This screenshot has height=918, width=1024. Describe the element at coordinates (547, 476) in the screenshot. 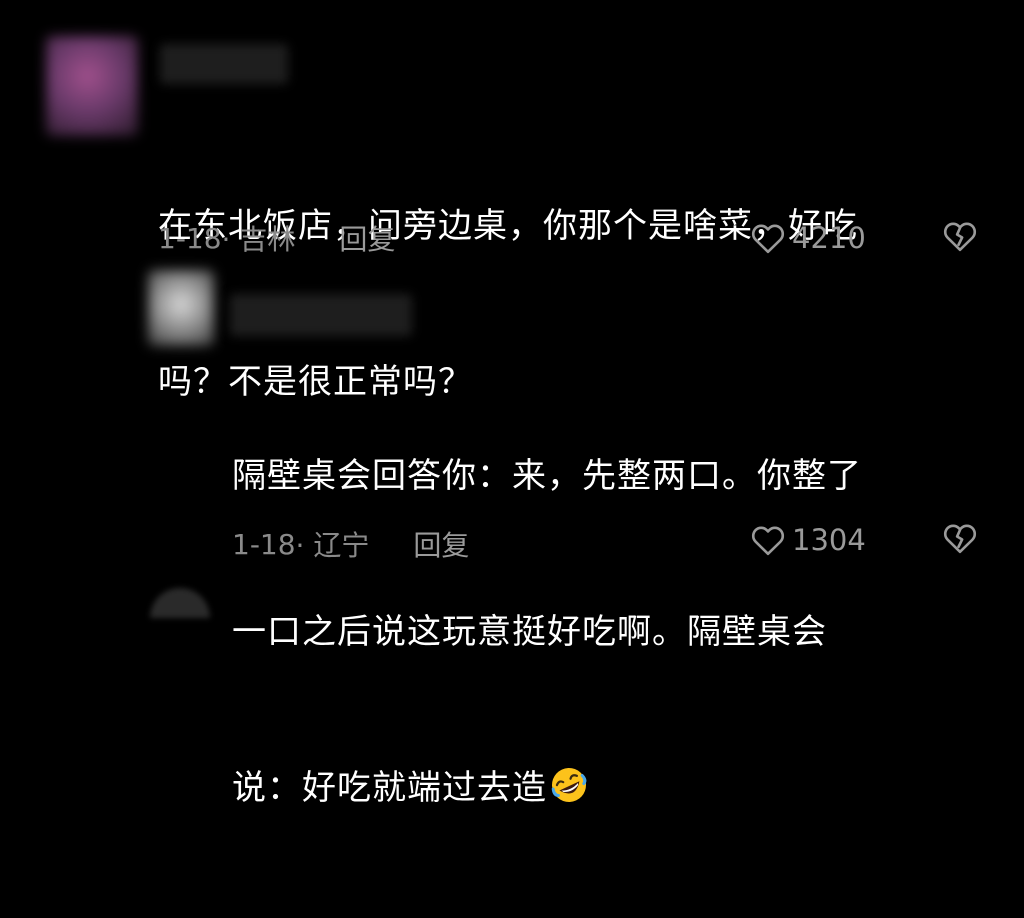

I see `comment-text-line: 隔壁桌会回答你：来，先整两口。你整了` at that location.